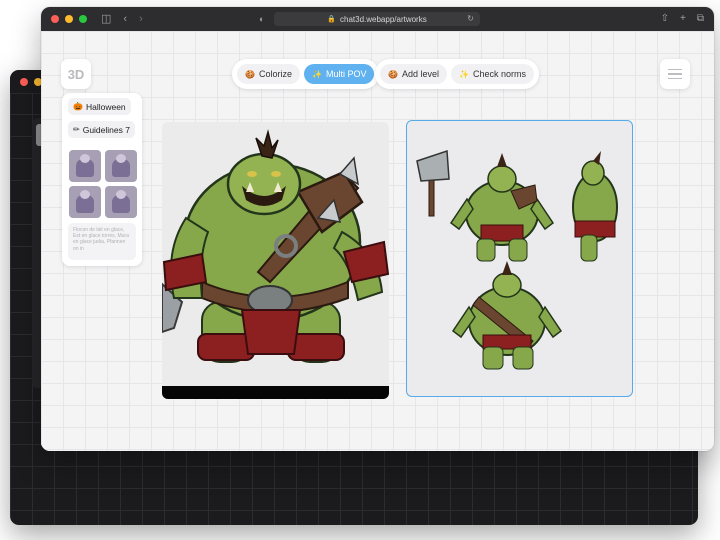  What do you see at coordinates (69, 19) in the screenshot?
I see `minimize-dot-icon` at bounding box center [69, 19].